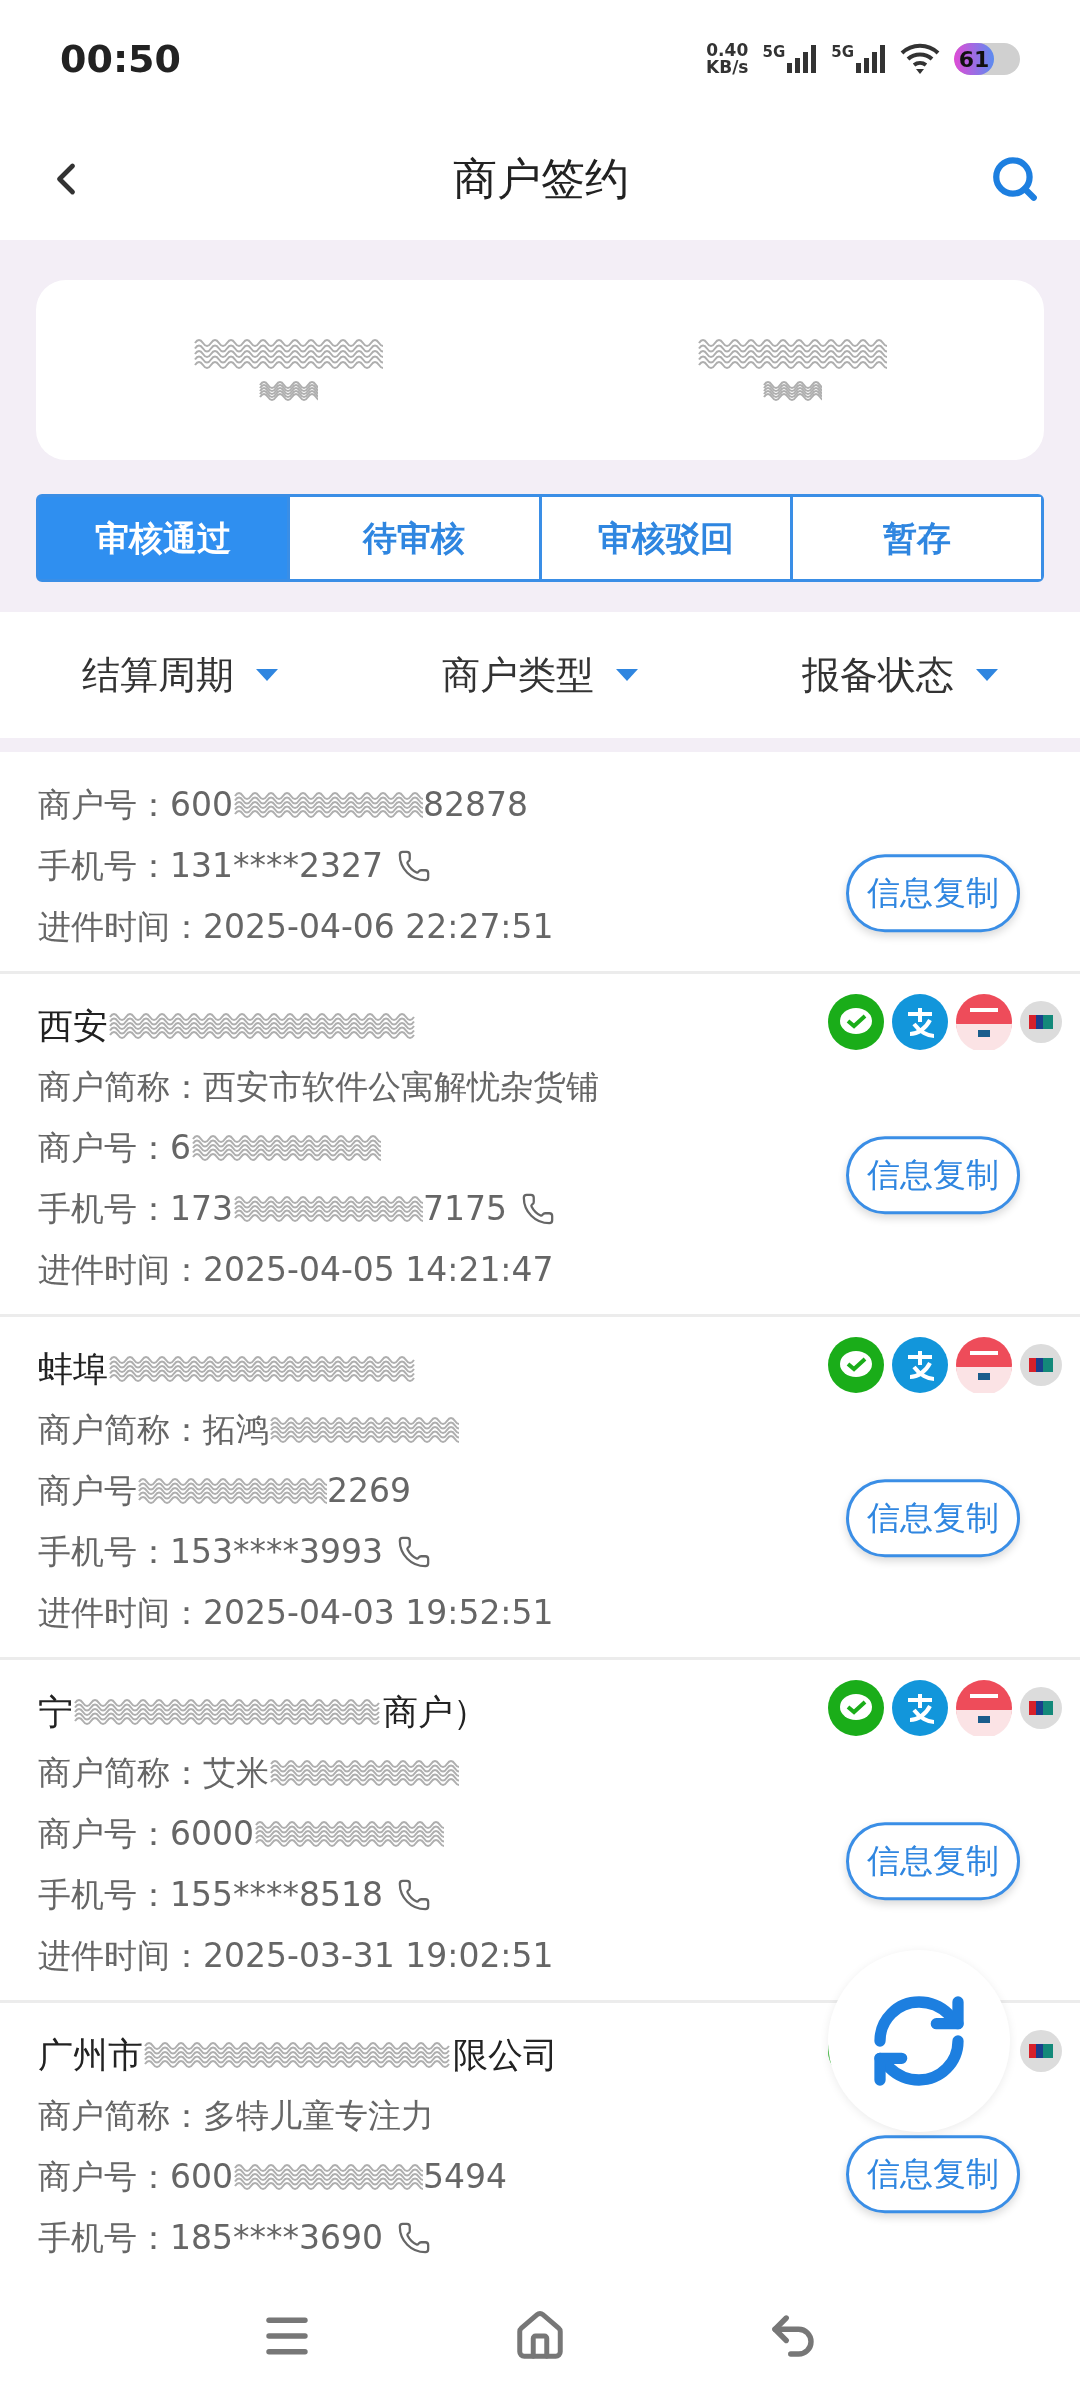 The height and width of the screenshot is (2400, 1080). I want to click on field-value: 多特儿童专注力, so click(318, 2115).